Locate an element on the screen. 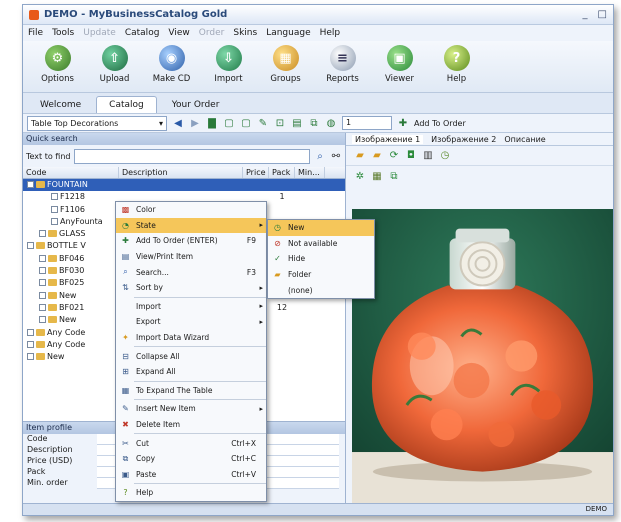  menu-item-search: ⌕ Search... F3 is located at coordinates (191, 272).